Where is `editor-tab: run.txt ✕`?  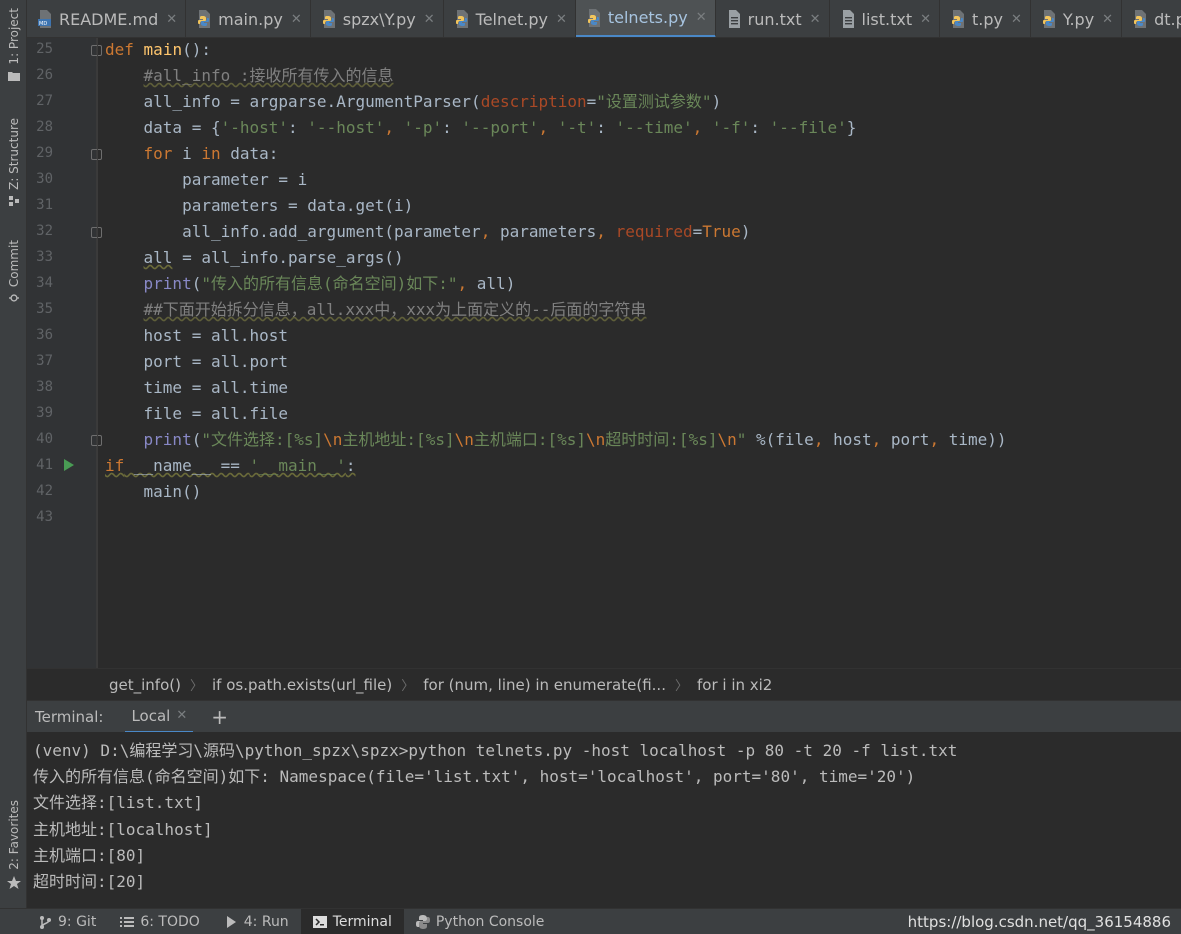
editor-tab: run.txt ✕ is located at coordinates (773, 18).